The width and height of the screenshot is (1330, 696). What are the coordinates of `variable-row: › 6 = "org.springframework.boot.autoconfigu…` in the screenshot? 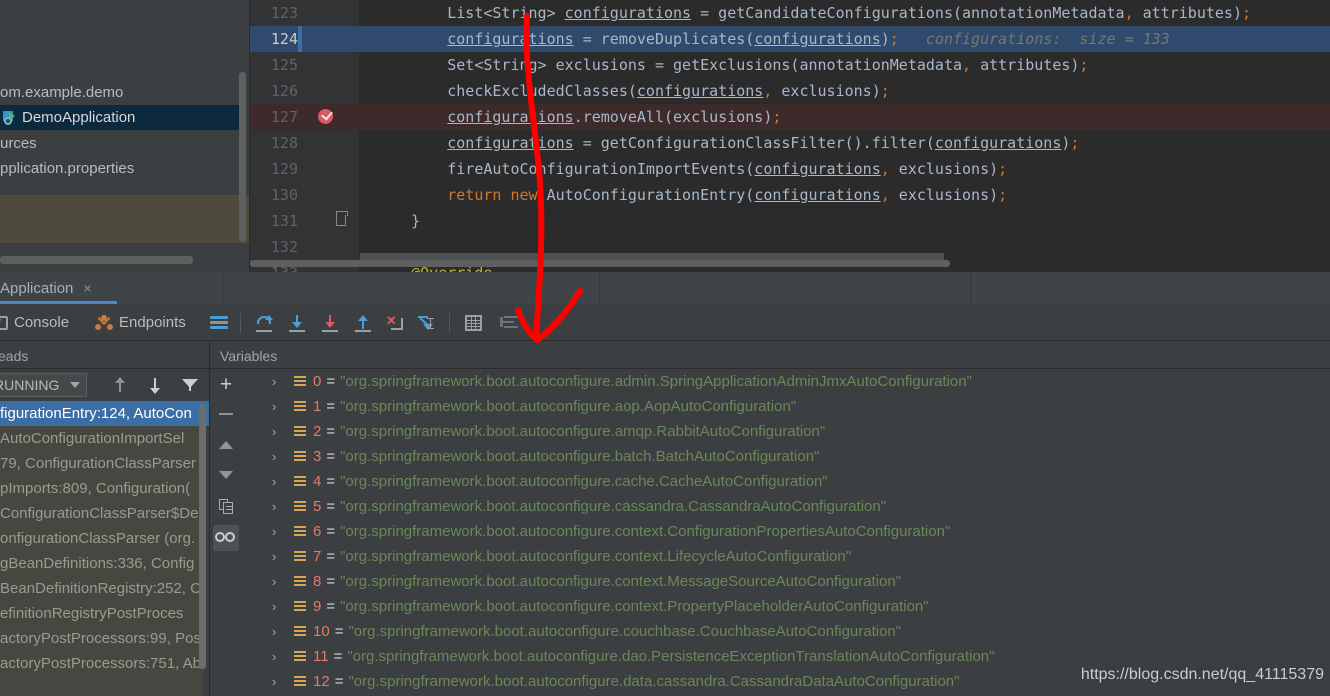 It's located at (785, 531).